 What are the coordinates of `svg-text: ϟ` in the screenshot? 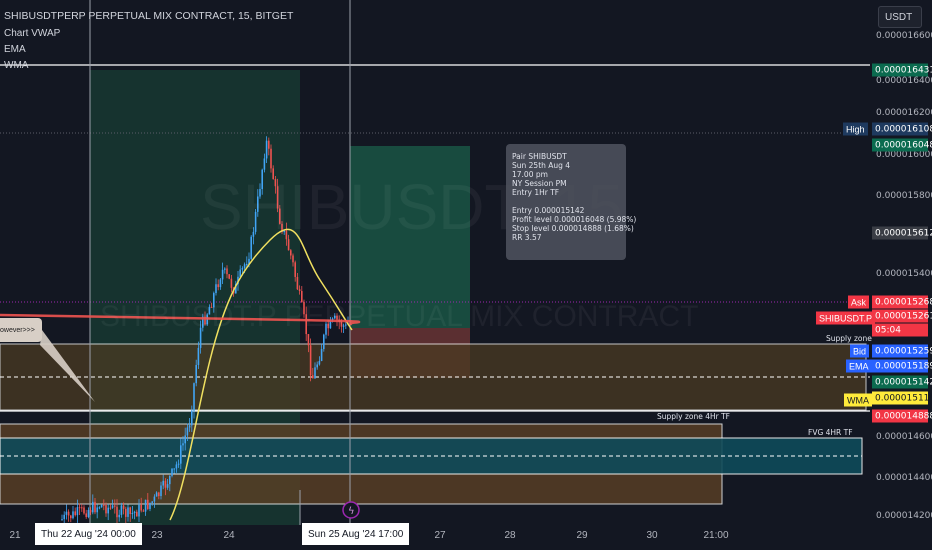 It's located at (351, 511).